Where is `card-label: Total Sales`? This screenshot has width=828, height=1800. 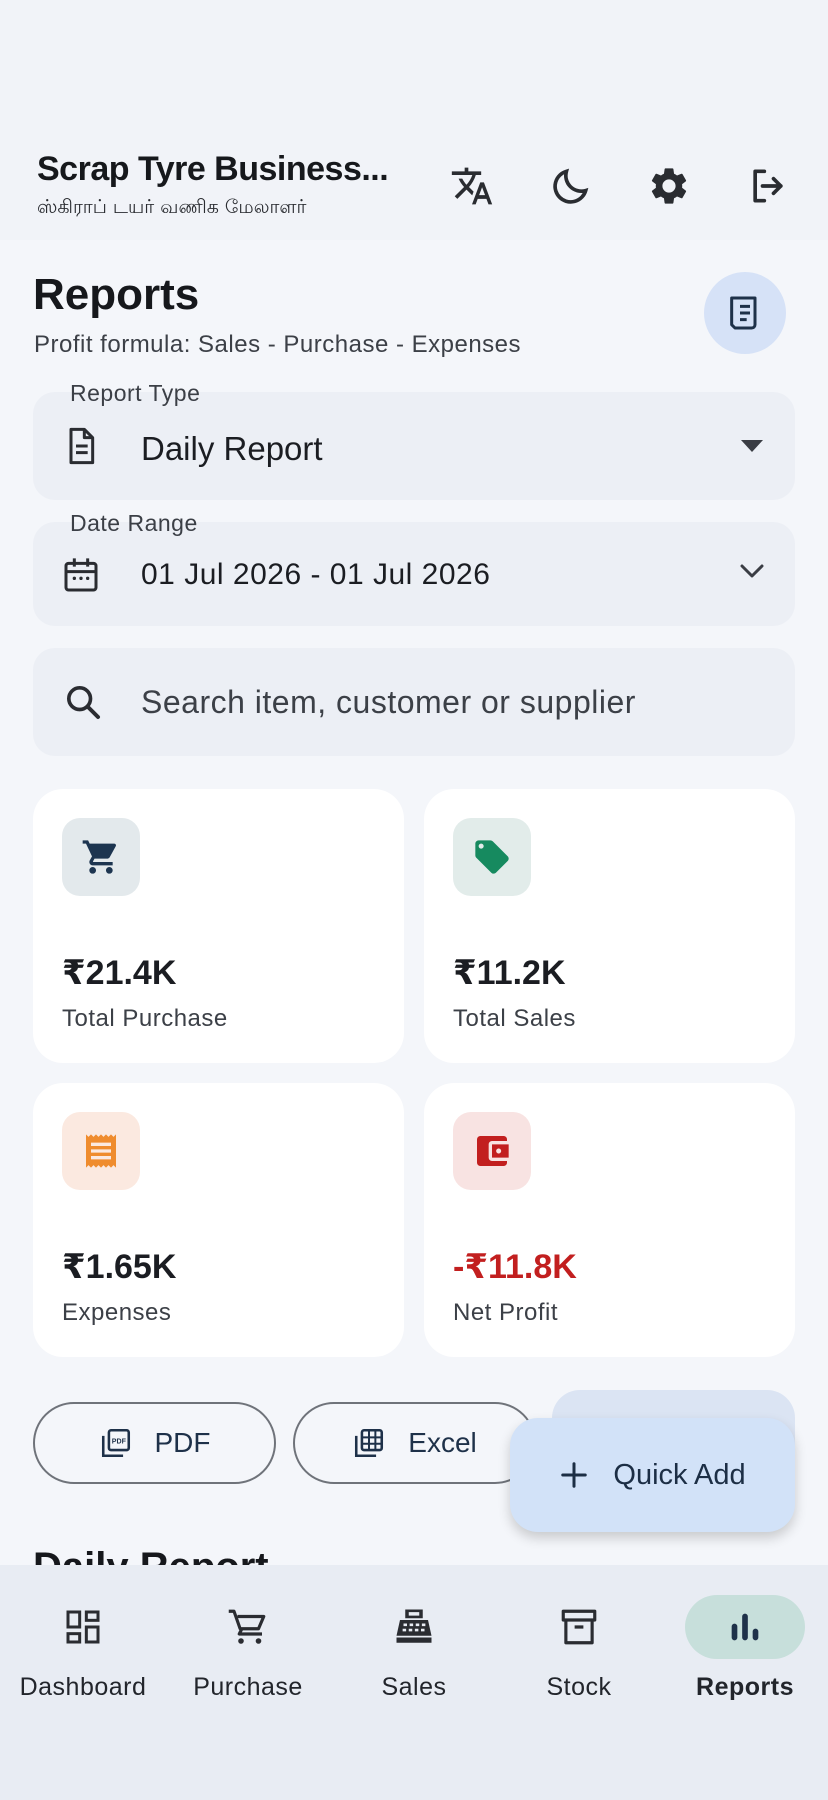 card-label: Total Sales is located at coordinates (514, 1018).